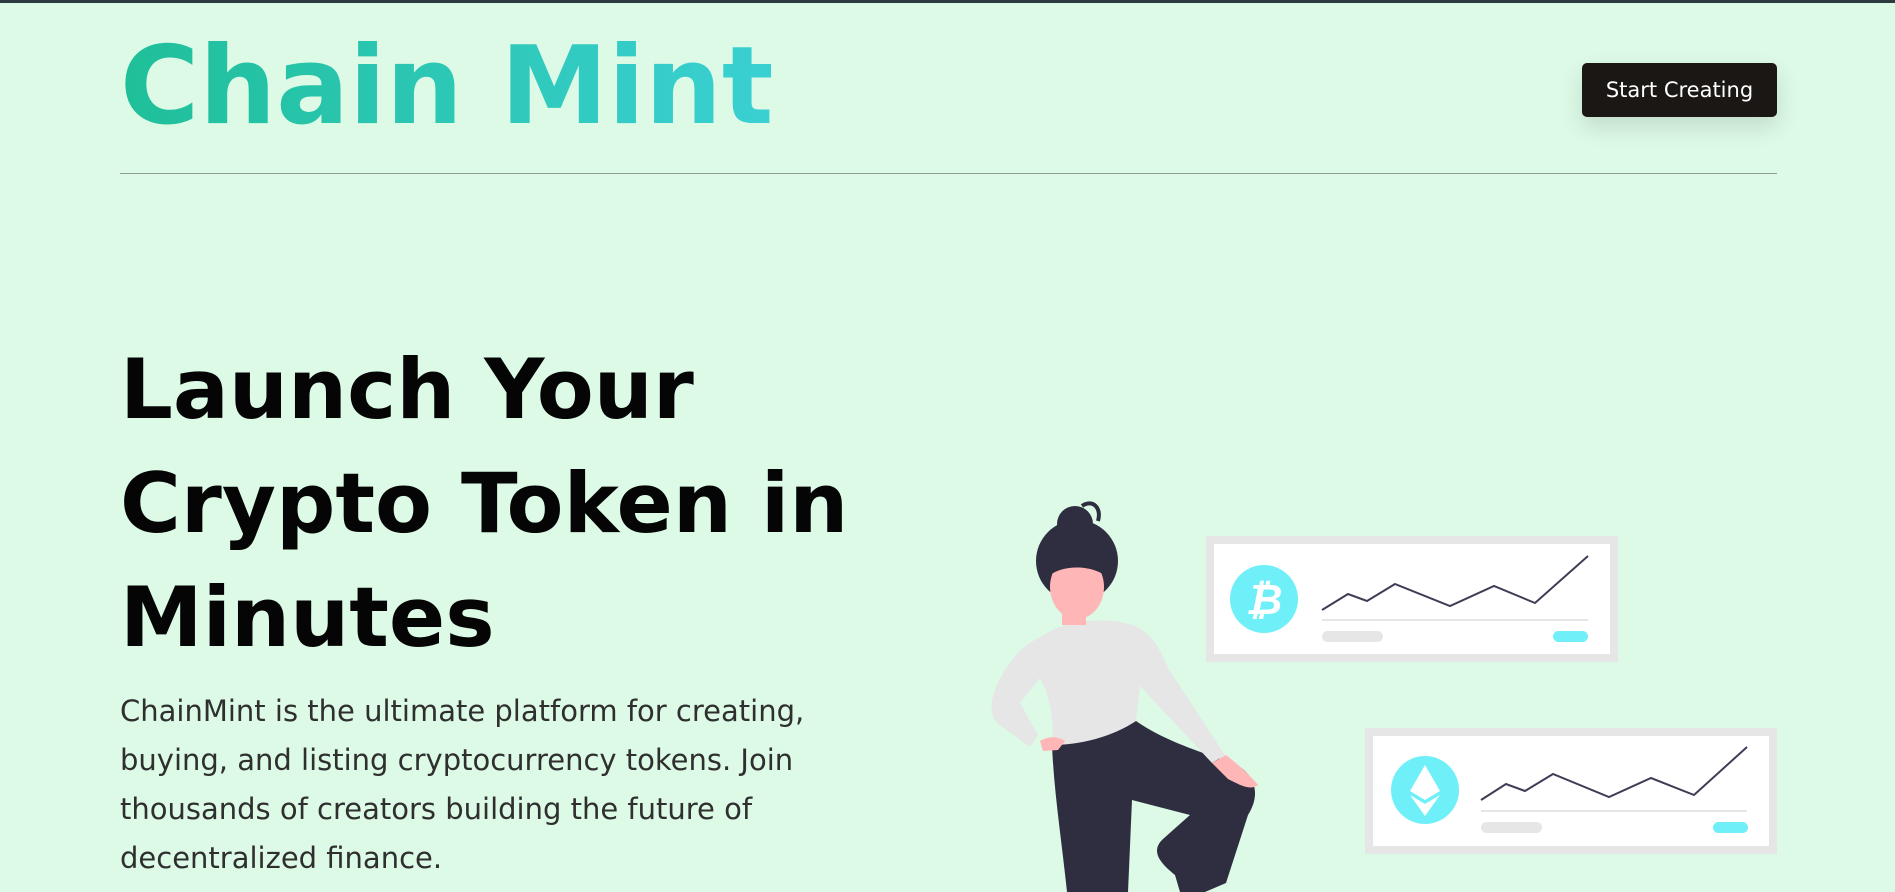 Image resolution: width=1895 pixels, height=892 pixels. What do you see at coordinates (1511, 827) in the screenshot?
I see `ethereum-label-placeholder` at bounding box center [1511, 827].